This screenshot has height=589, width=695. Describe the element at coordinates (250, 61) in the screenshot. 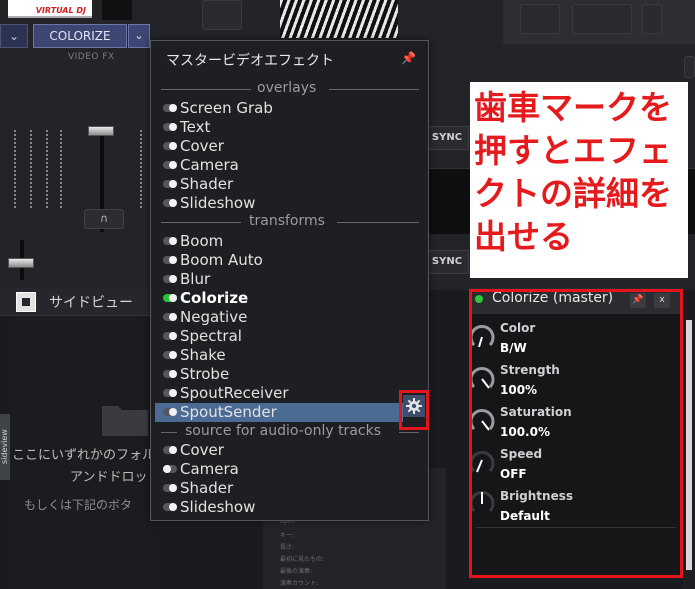

I see `menu-title: マスタービデオエフェクト` at that location.